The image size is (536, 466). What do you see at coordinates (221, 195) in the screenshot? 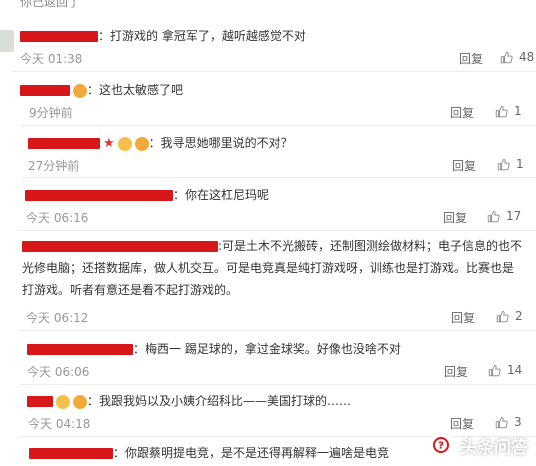
I see `comment-text: ：你在这杠尼玛呢` at bounding box center [221, 195].